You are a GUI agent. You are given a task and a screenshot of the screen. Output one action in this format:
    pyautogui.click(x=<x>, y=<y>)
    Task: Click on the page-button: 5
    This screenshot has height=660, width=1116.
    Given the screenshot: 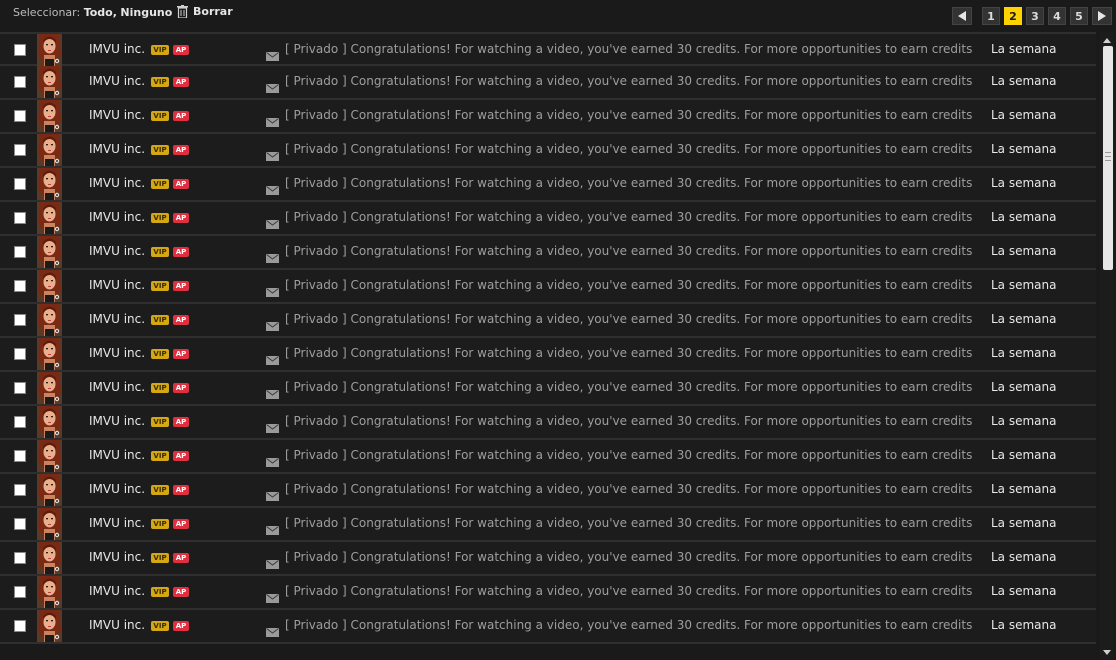 What is the action you would take?
    pyautogui.click(x=1079, y=16)
    